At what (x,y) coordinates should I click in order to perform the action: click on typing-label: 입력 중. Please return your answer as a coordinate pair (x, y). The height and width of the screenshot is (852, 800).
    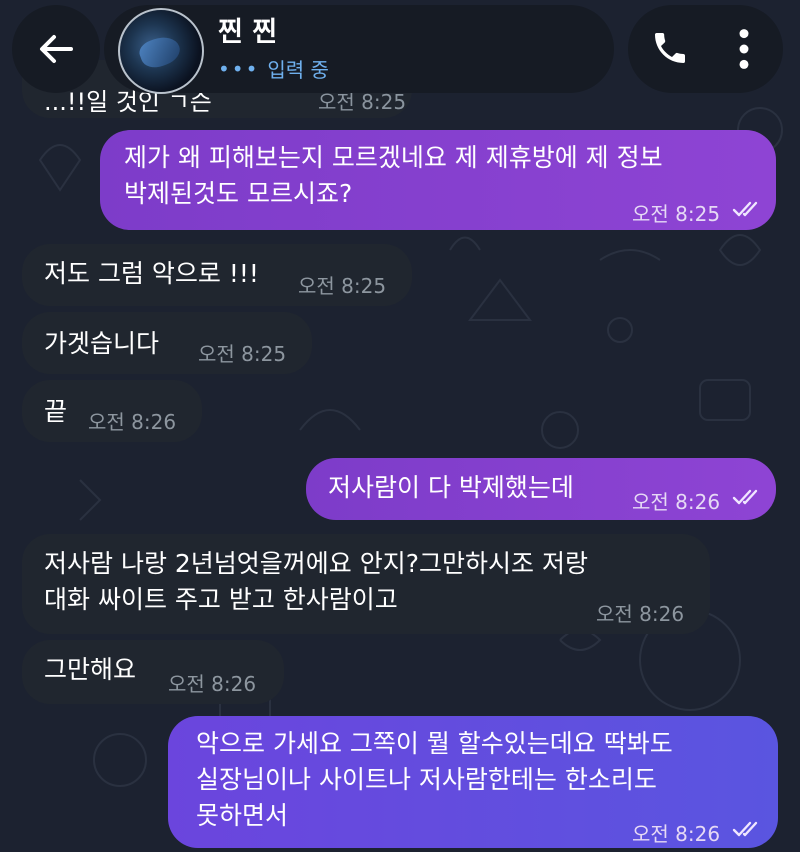
    Looking at the image, I should click on (298, 70).